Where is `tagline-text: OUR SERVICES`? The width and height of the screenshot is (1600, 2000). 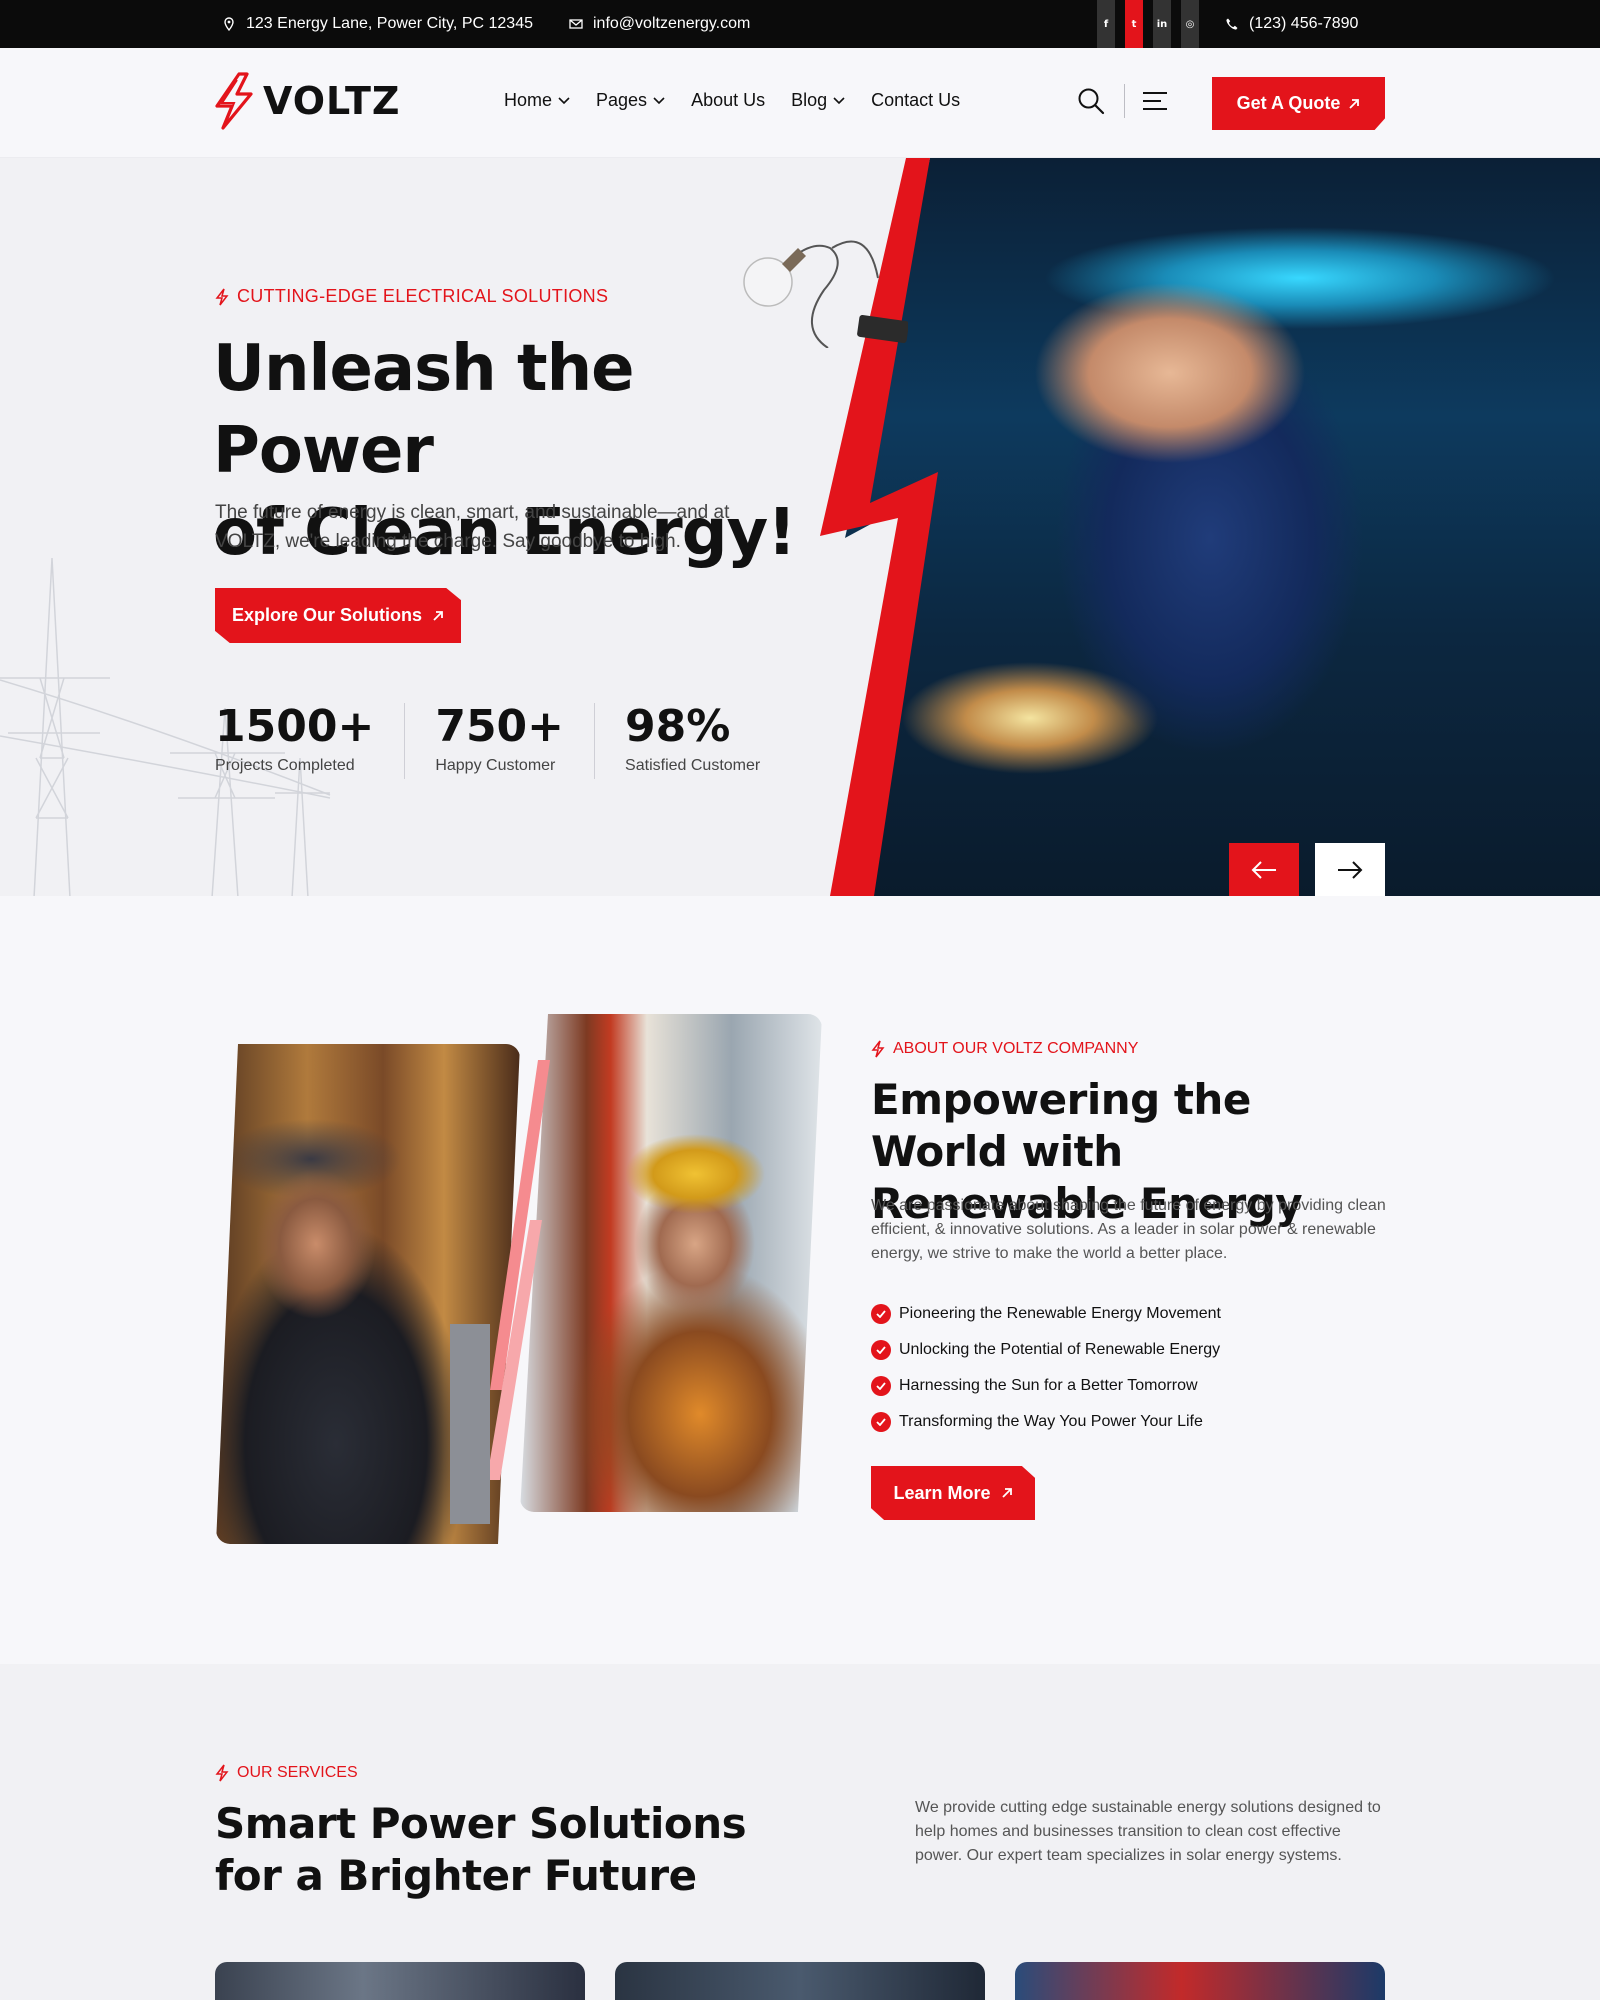 tagline-text: OUR SERVICES is located at coordinates (297, 1772).